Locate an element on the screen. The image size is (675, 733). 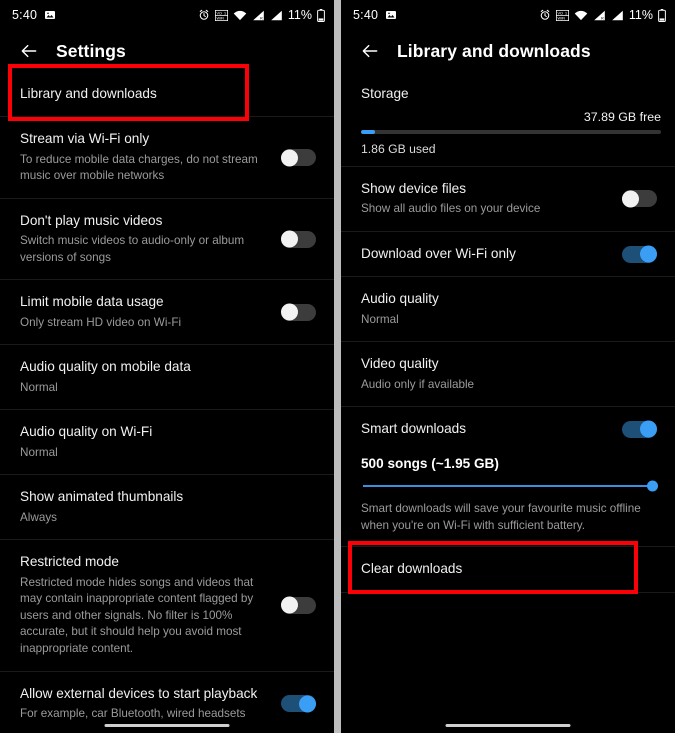
panel-divider is located at coordinates (337, 366).